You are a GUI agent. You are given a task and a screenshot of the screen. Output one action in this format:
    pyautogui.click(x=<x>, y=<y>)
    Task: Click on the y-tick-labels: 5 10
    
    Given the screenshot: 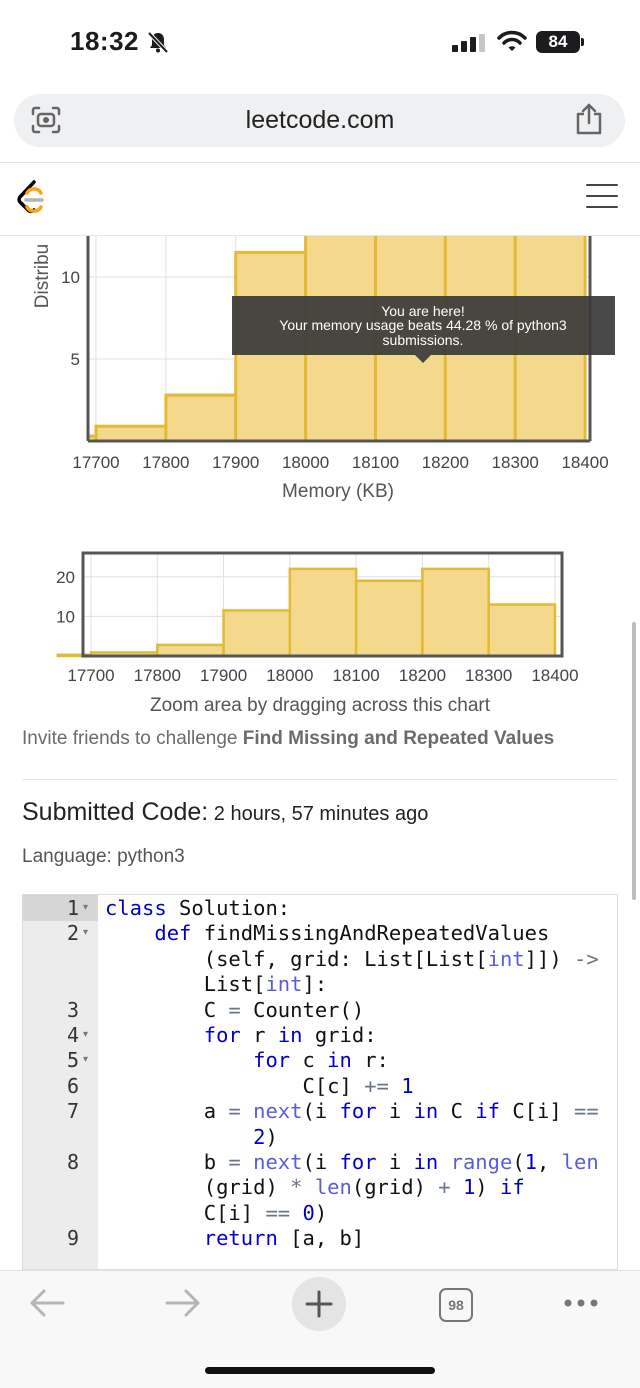 What is the action you would take?
    pyautogui.click(x=70, y=318)
    